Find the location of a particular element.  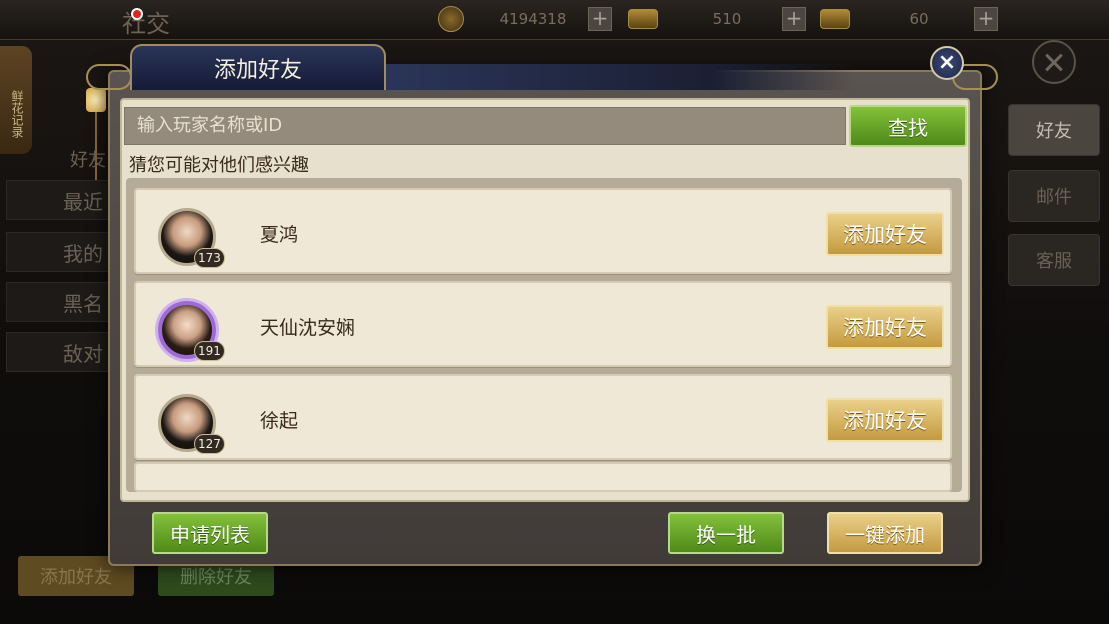

list-item-partial is located at coordinates (543, 477).